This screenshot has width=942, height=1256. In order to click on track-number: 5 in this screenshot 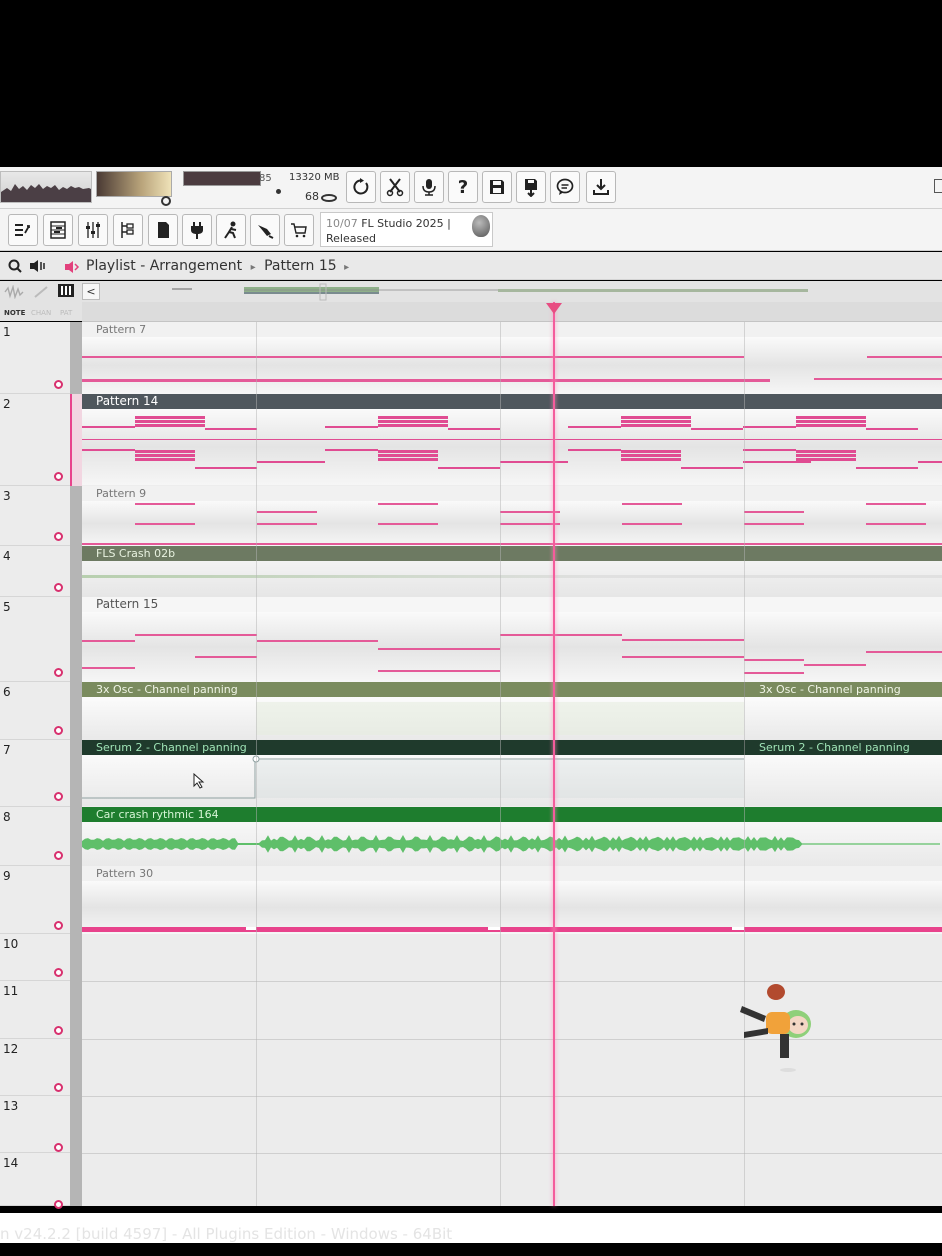, I will do `click(7, 607)`.